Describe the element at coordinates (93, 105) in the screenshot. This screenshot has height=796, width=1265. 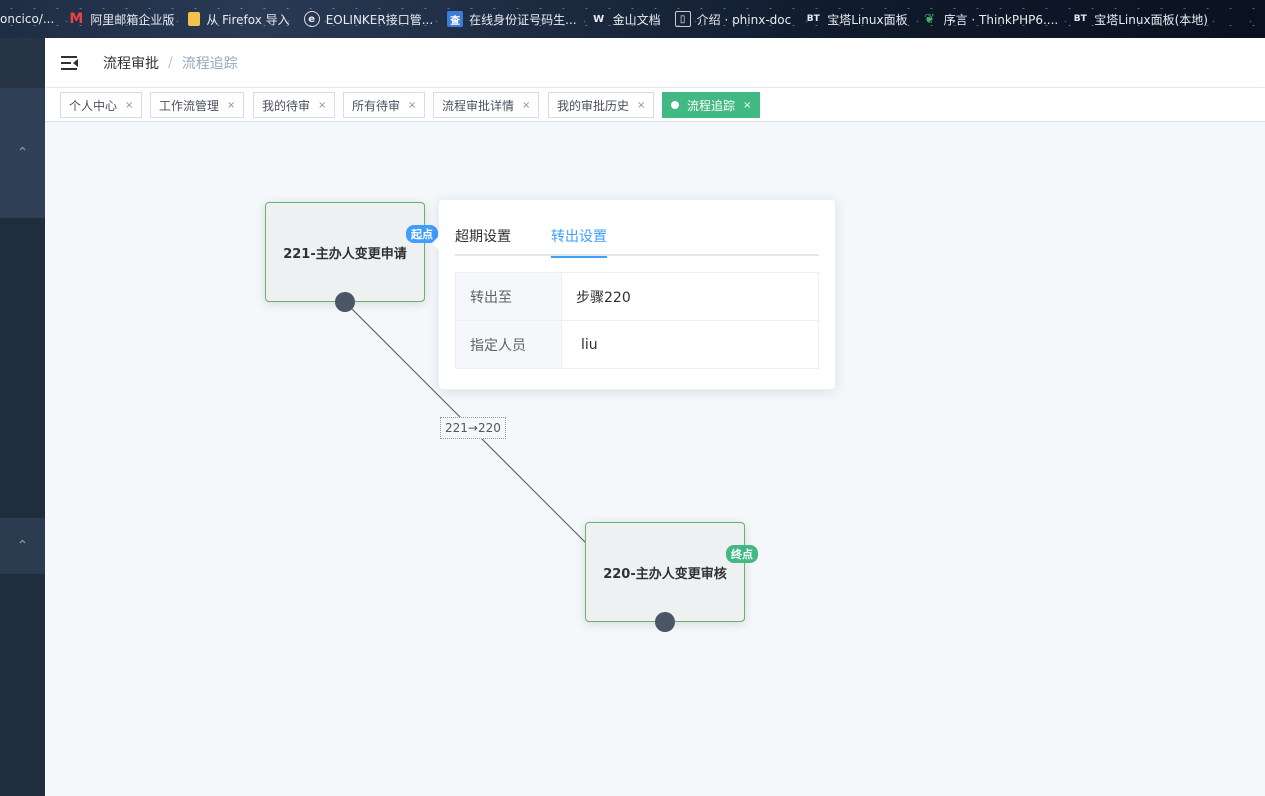
I see `tag-label: 个人中心` at that location.